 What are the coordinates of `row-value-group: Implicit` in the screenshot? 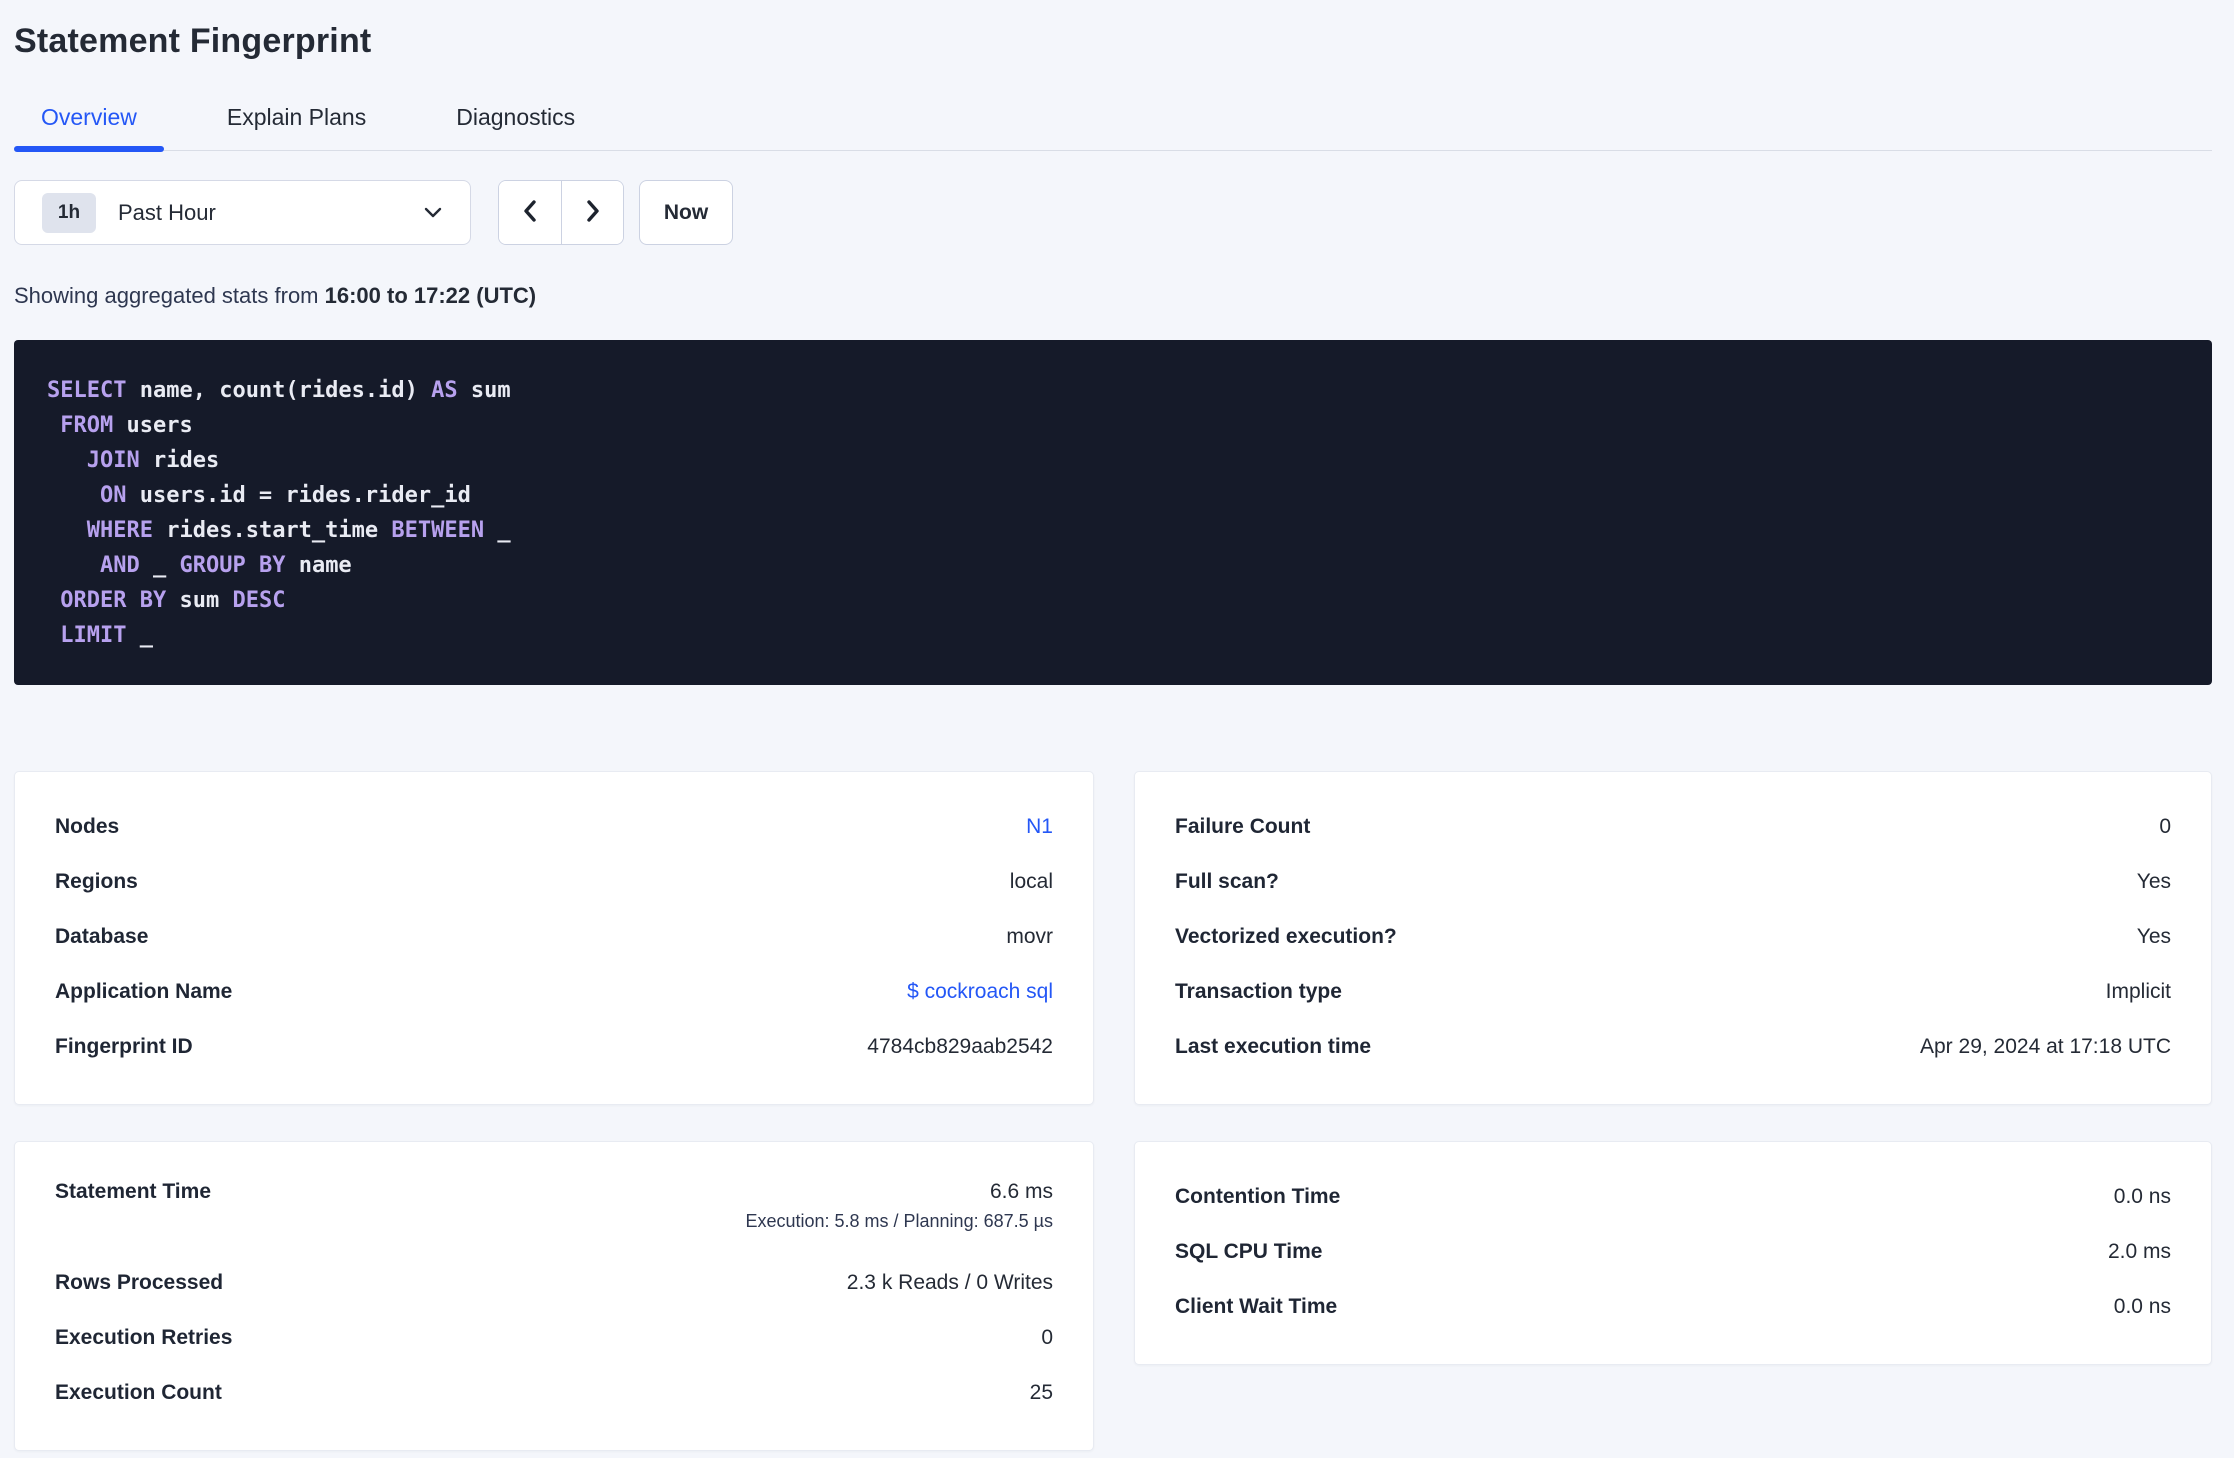 It's located at (2138, 992).